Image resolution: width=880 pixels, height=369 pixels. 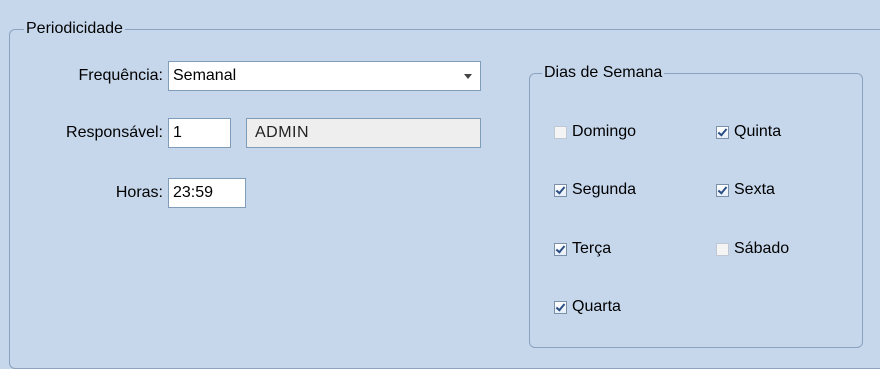 What do you see at coordinates (762, 248) in the screenshot?
I see `checkbox-label-sabado: Sábado` at bounding box center [762, 248].